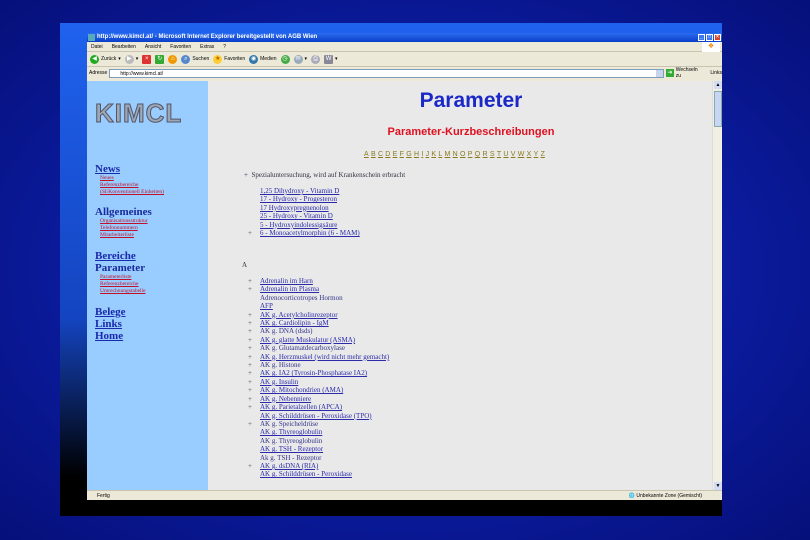 The width and height of the screenshot is (810, 540). What do you see at coordinates (280, 365) in the screenshot?
I see `parameter-link: AK g. Histone` at bounding box center [280, 365].